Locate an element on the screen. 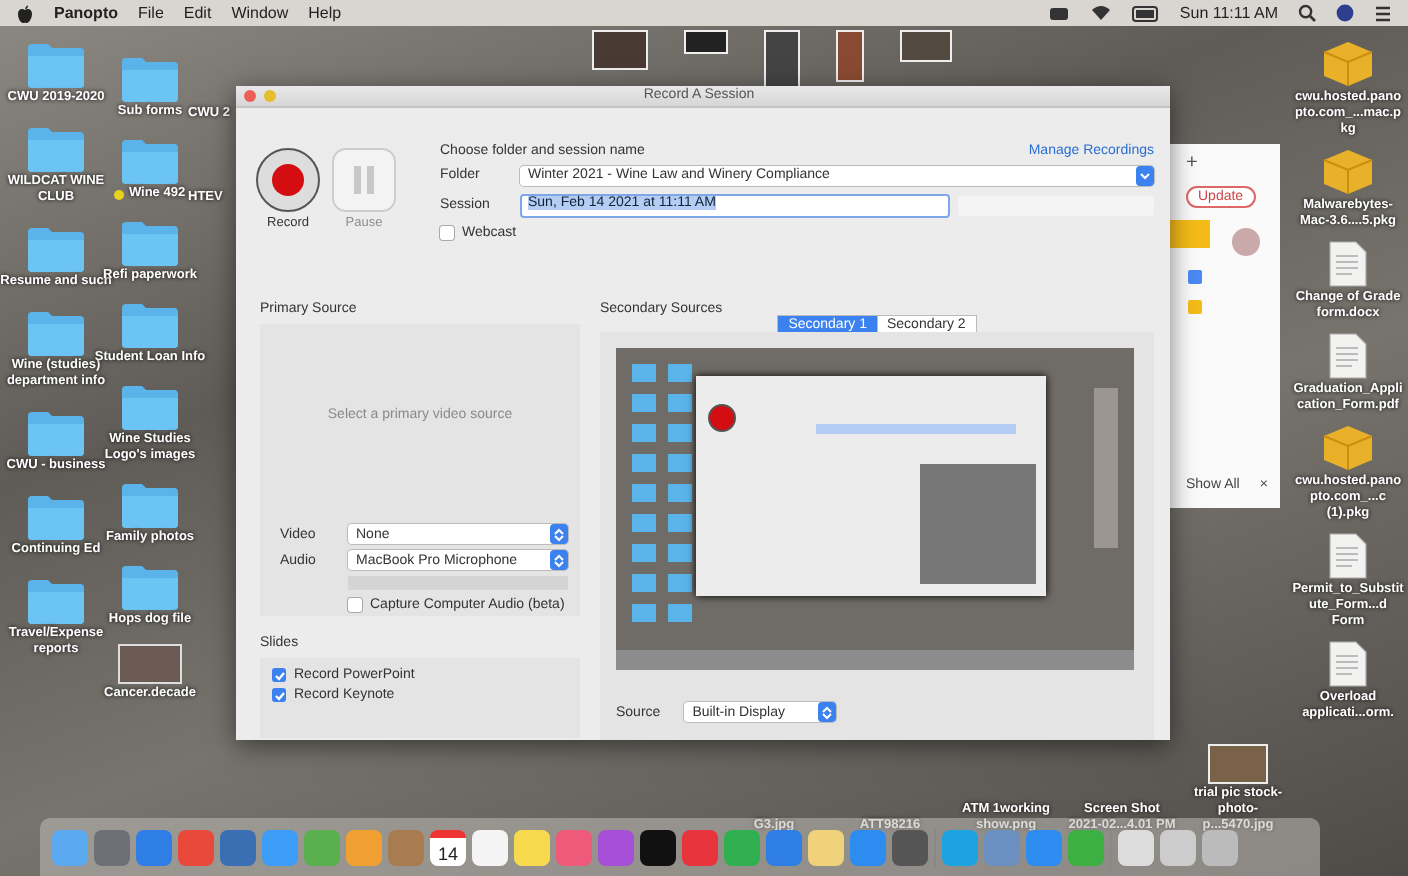 The height and width of the screenshot is (876, 1408). record-button is located at coordinates (288, 179).